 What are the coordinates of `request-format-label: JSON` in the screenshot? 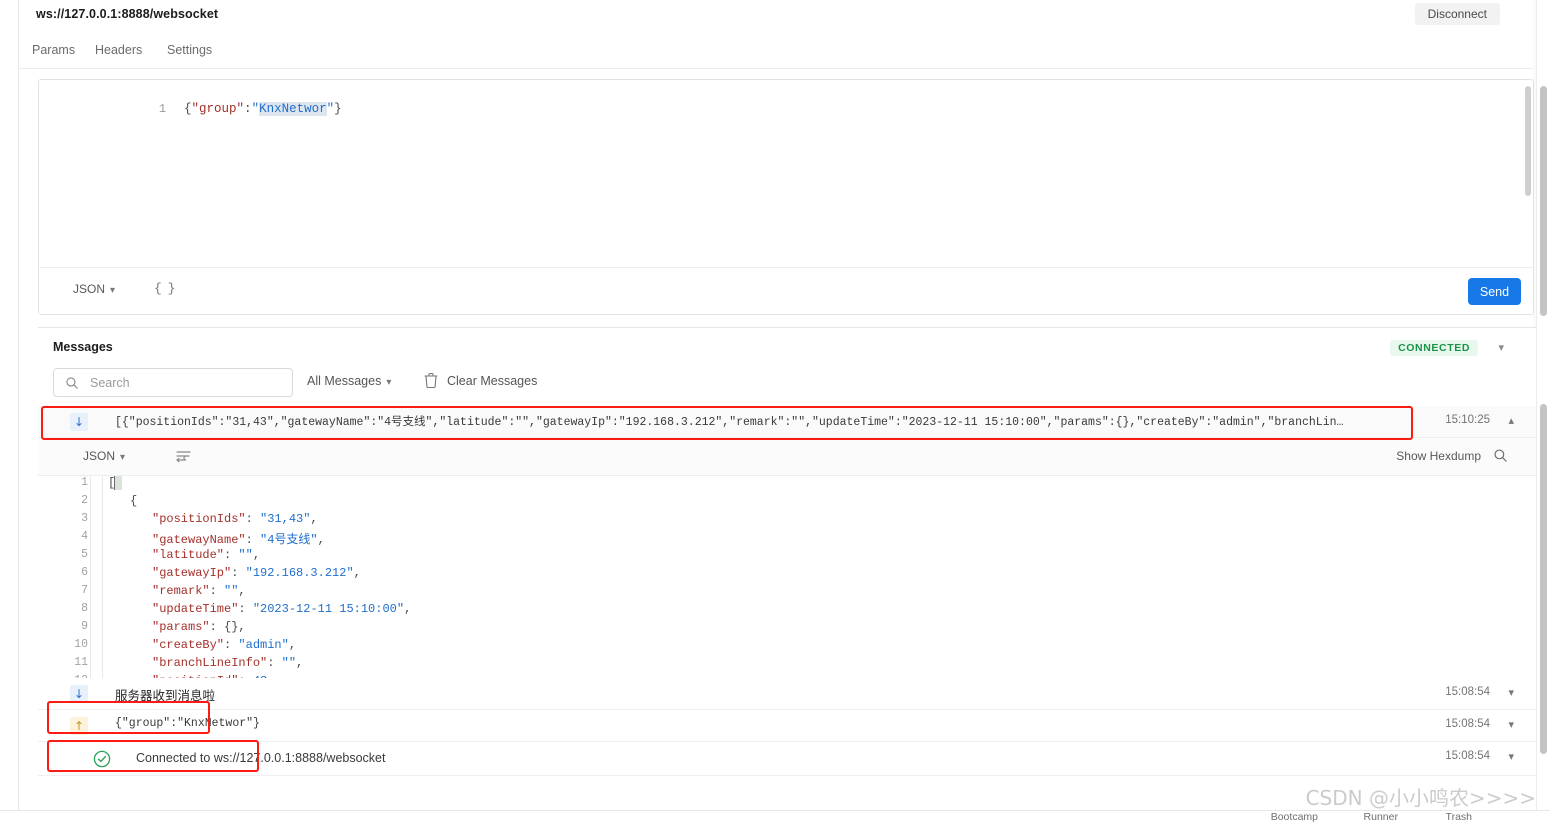 It's located at (89, 289).